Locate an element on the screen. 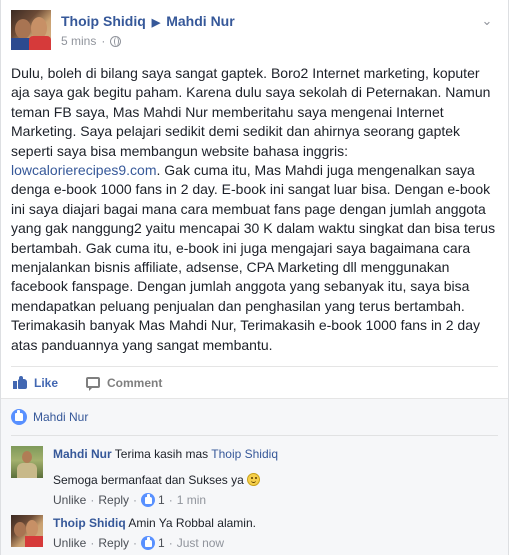 This screenshot has width=509, height=555. post-meta: 5 mins · is located at coordinates (91, 41).